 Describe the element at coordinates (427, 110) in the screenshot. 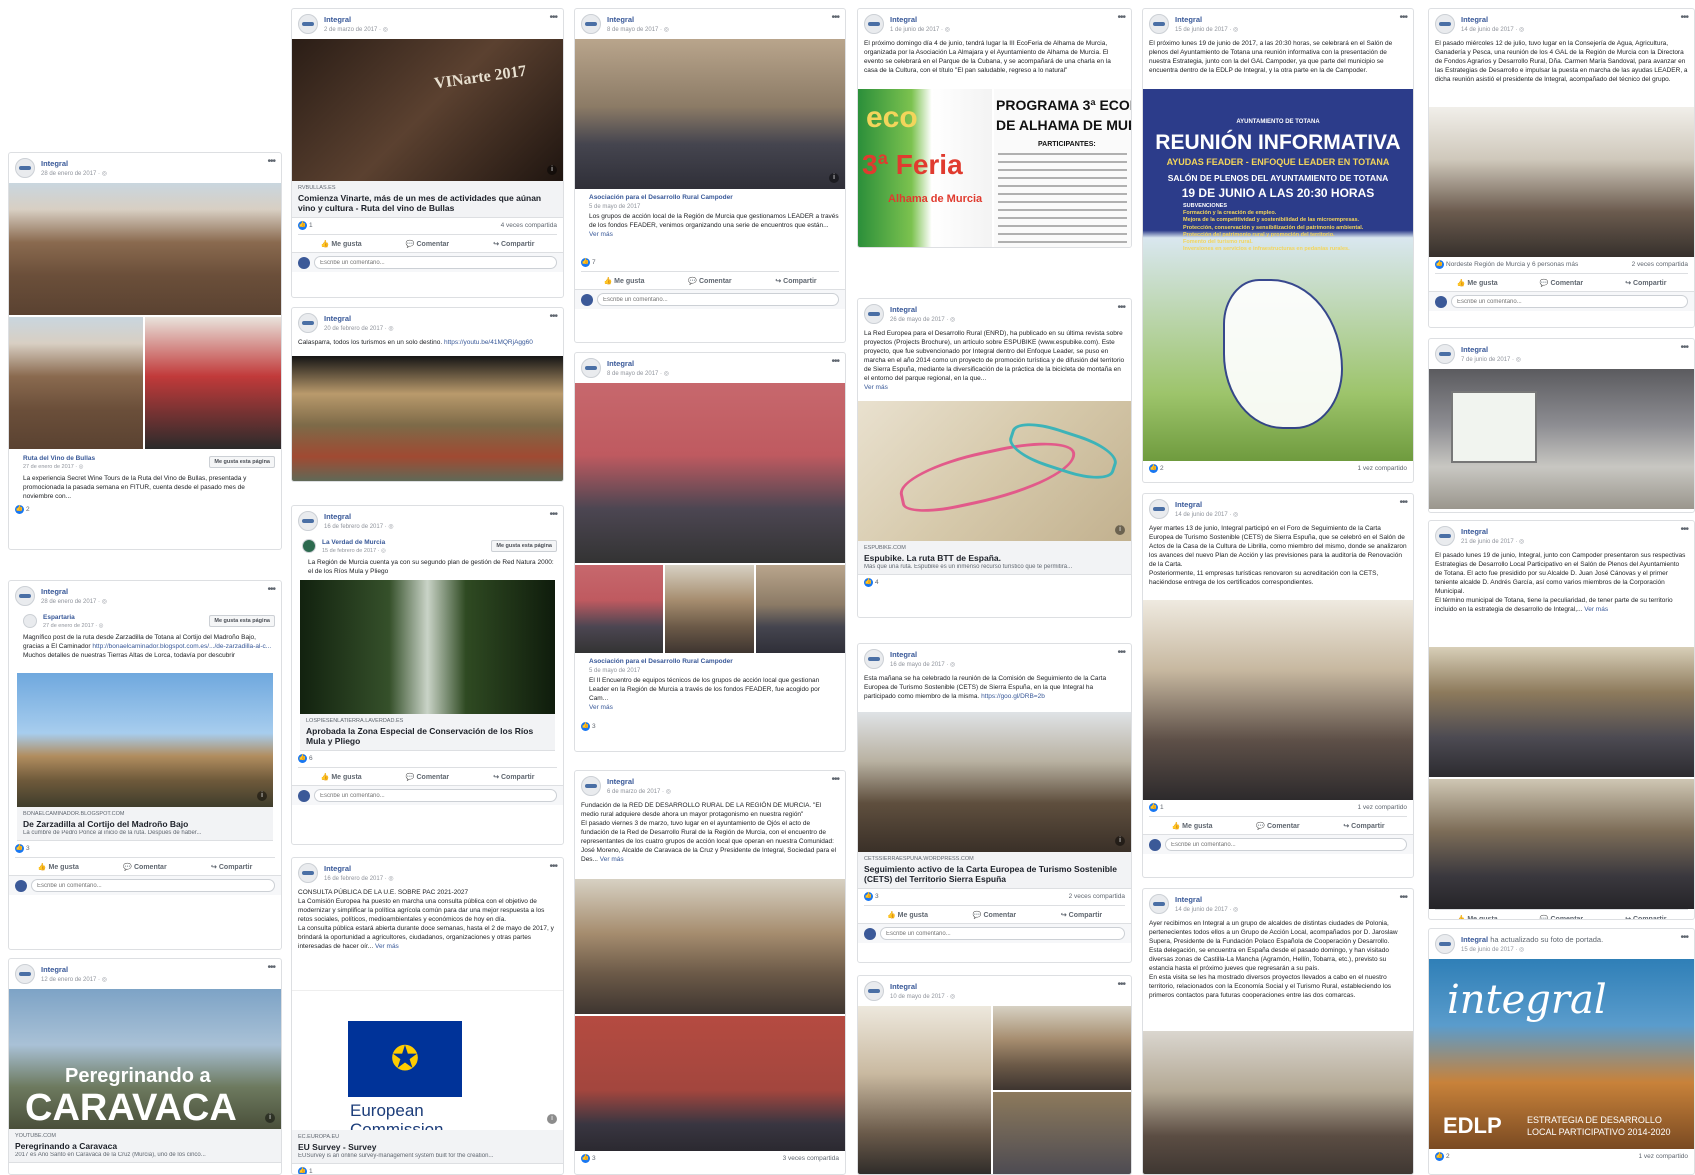

I see `link-preview-image: VINarte 2017 i` at that location.